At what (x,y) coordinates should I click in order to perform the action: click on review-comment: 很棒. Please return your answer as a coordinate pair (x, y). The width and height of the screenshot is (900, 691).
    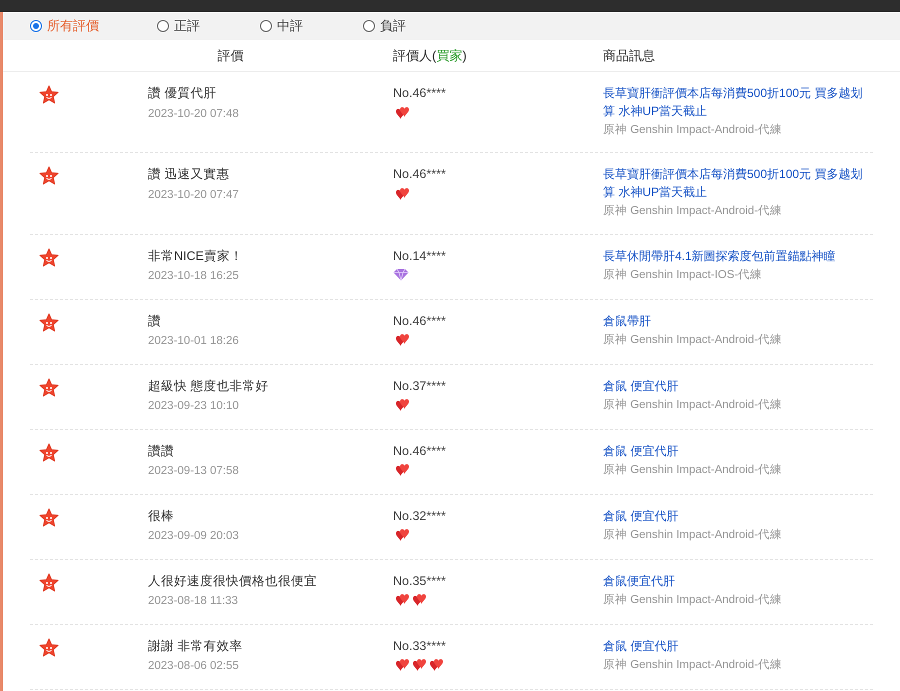
    Looking at the image, I should click on (161, 516).